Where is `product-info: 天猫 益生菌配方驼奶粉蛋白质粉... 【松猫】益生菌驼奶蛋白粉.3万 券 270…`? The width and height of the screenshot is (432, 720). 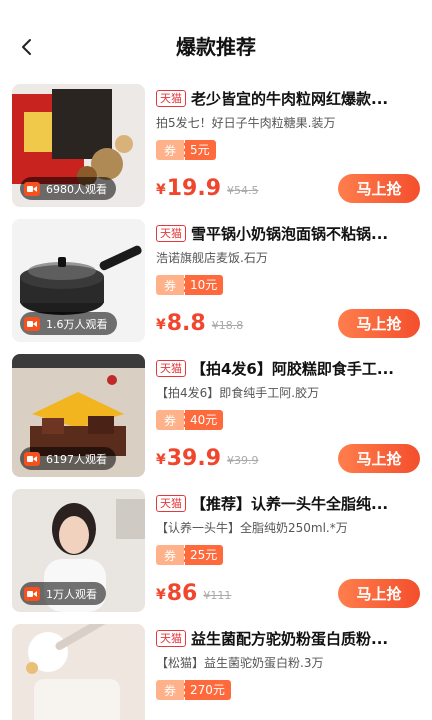 product-info: 天猫 益生菌配方驼奶粉蛋白质粉... 【松猫】益生菌驼奶蛋白粉.3万 券 270… is located at coordinates (289, 672).